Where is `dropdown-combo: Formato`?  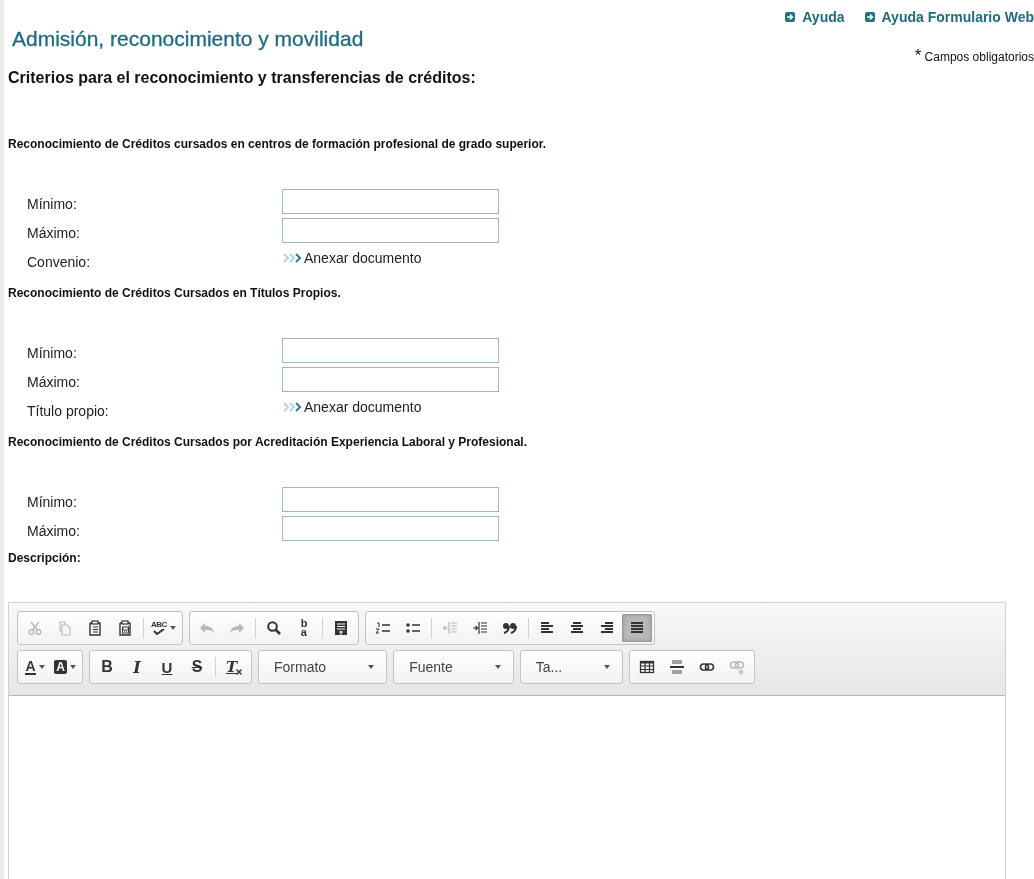
dropdown-combo: Formato is located at coordinates (323, 667).